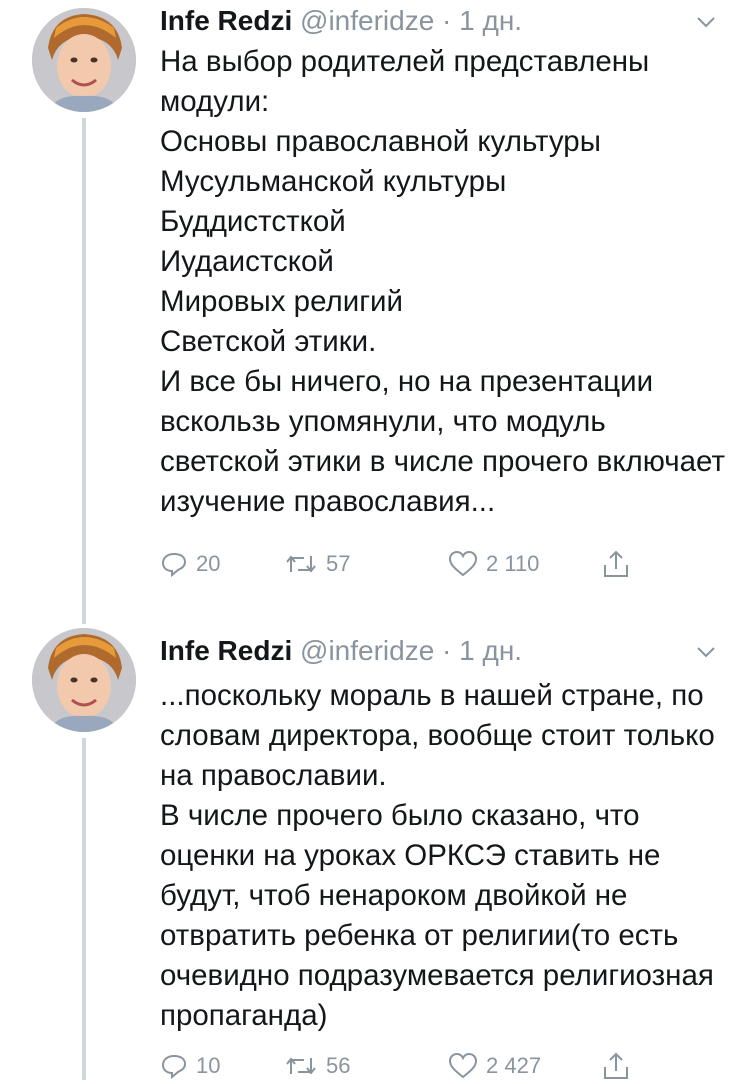  I want to click on reply-count: 10, so click(208, 1065).